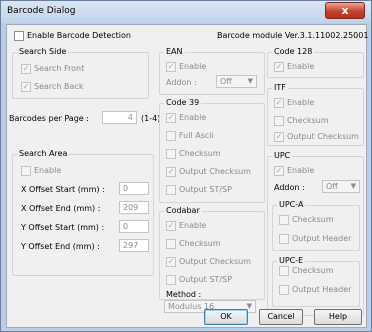 The height and width of the screenshot is (332, 372). What do you see at coordinates (193, 225) in the screenshot?
I see `codabar-enable-label: Enable` at bounding box center [193, 225].